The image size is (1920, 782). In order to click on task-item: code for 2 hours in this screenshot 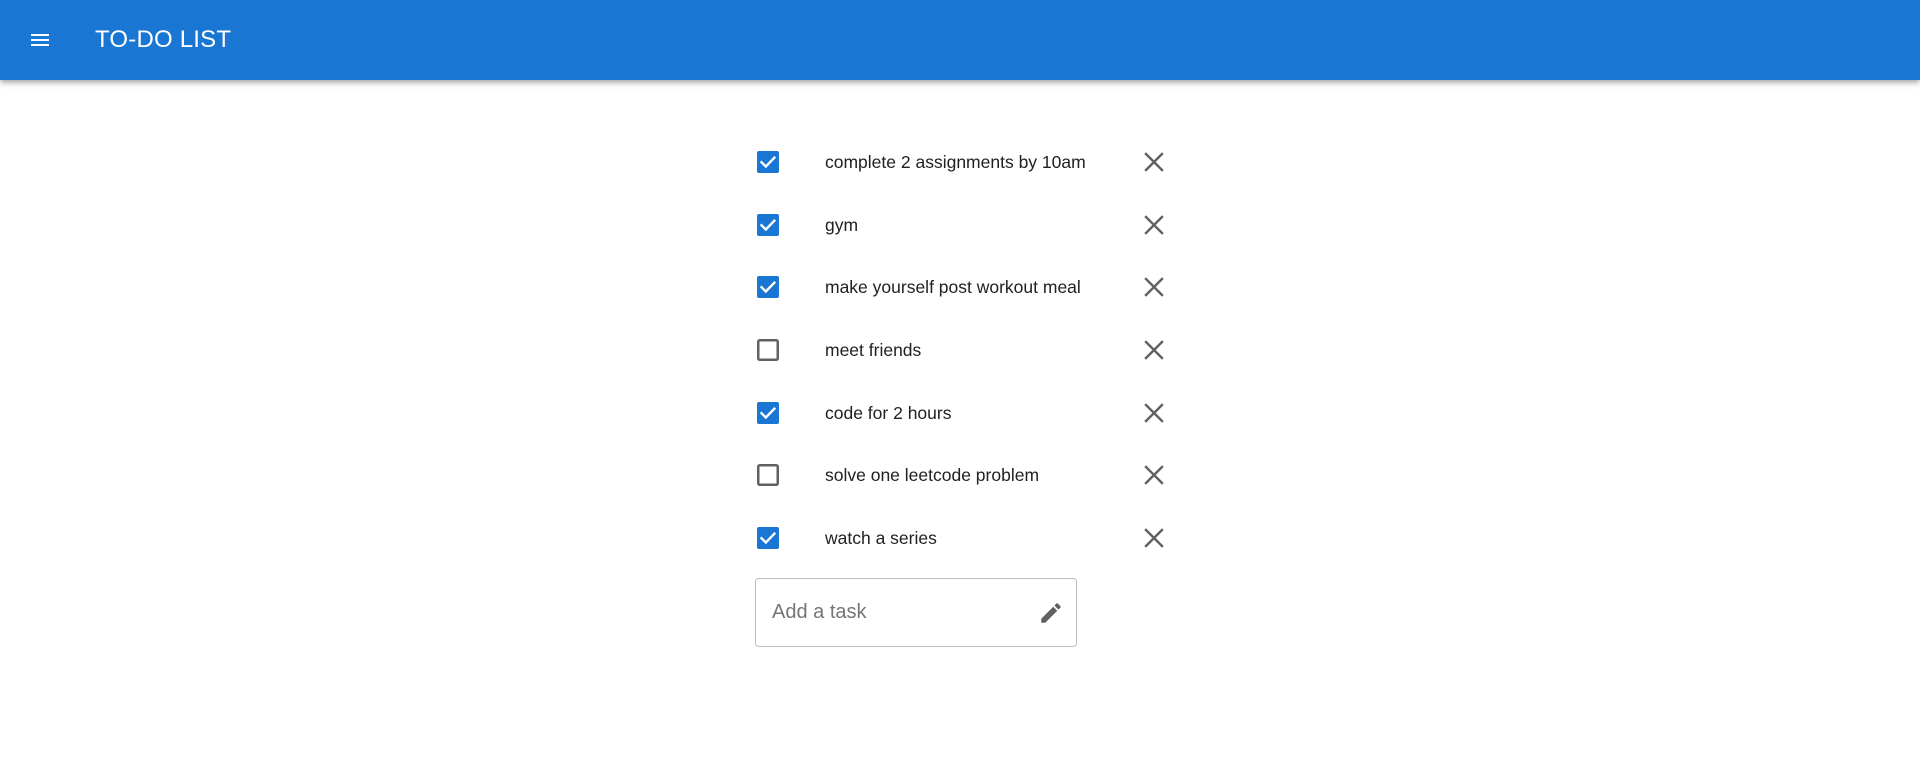, I will do `click(962, 418)`.